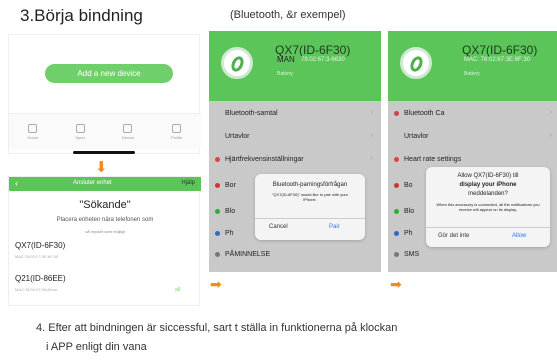 Image resolution: width=557 pixels, height=364 pixels. I want to click on home-indicator, so click(104, 152).